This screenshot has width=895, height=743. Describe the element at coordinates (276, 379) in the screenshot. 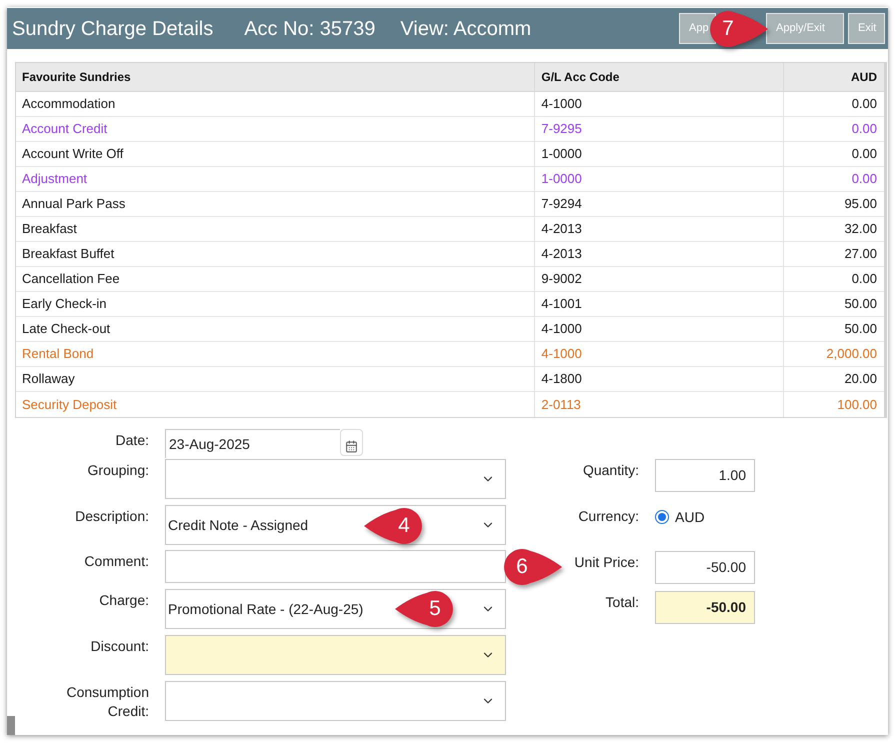

I see `table-cell: Rollaway` at that location.